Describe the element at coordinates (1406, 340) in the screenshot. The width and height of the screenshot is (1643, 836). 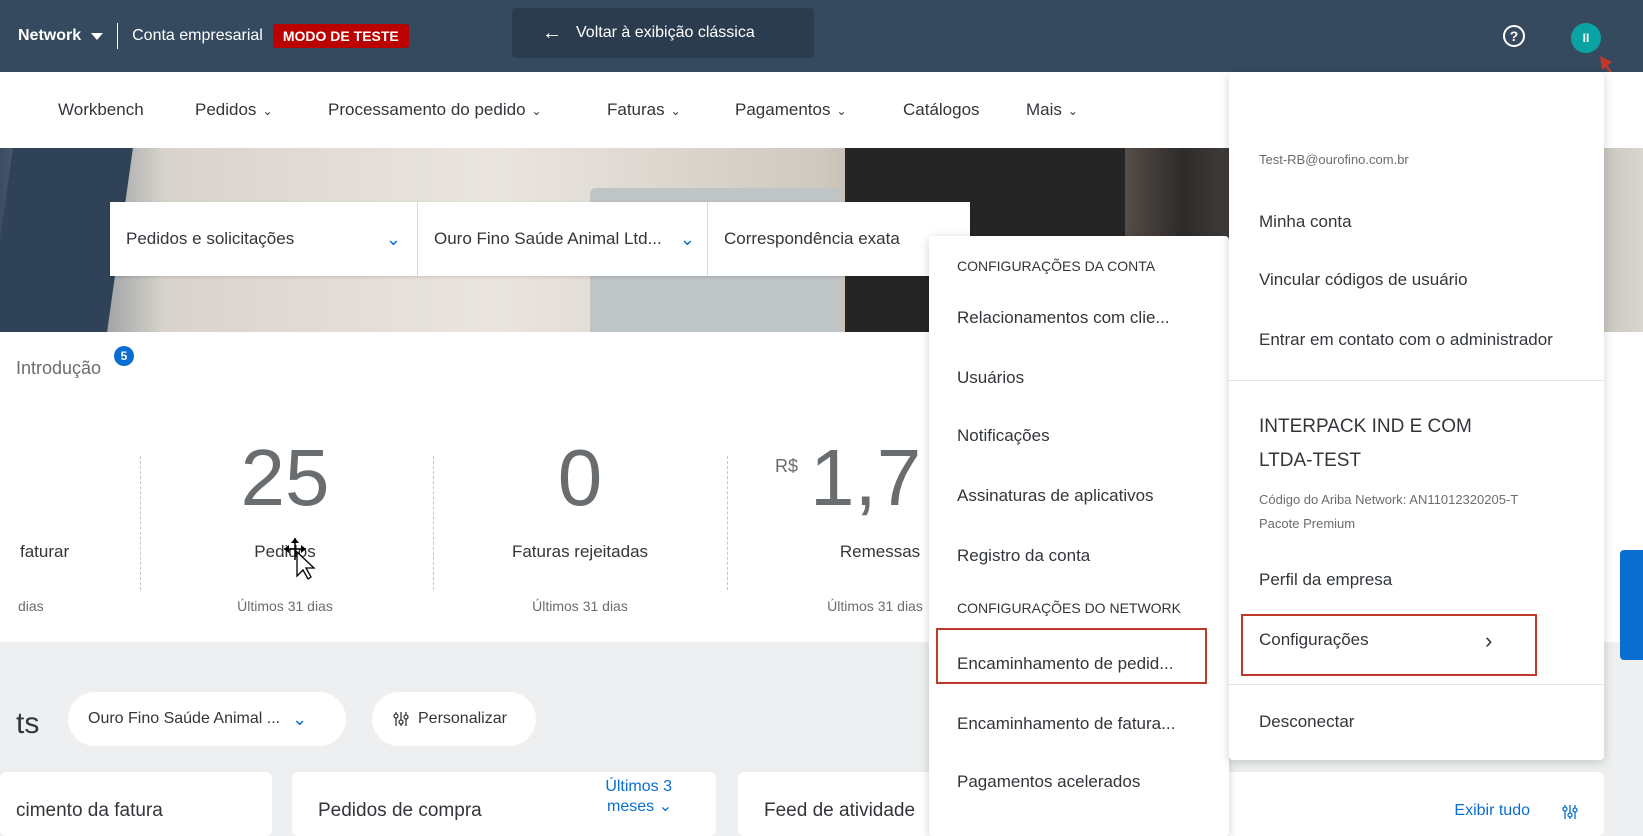
I see `menu-item-contact-admin: Entrar em contato com o administrador` at that location.